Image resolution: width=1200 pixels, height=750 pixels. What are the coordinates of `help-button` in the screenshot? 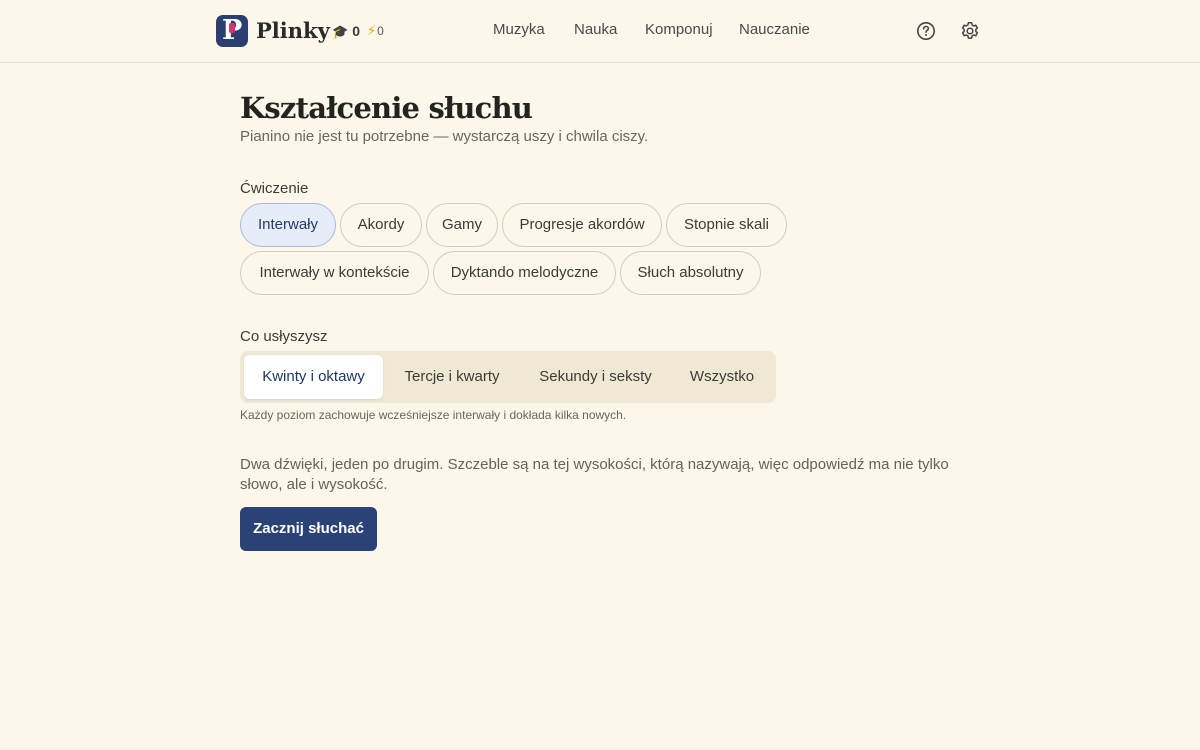 It's located at (926, 31).